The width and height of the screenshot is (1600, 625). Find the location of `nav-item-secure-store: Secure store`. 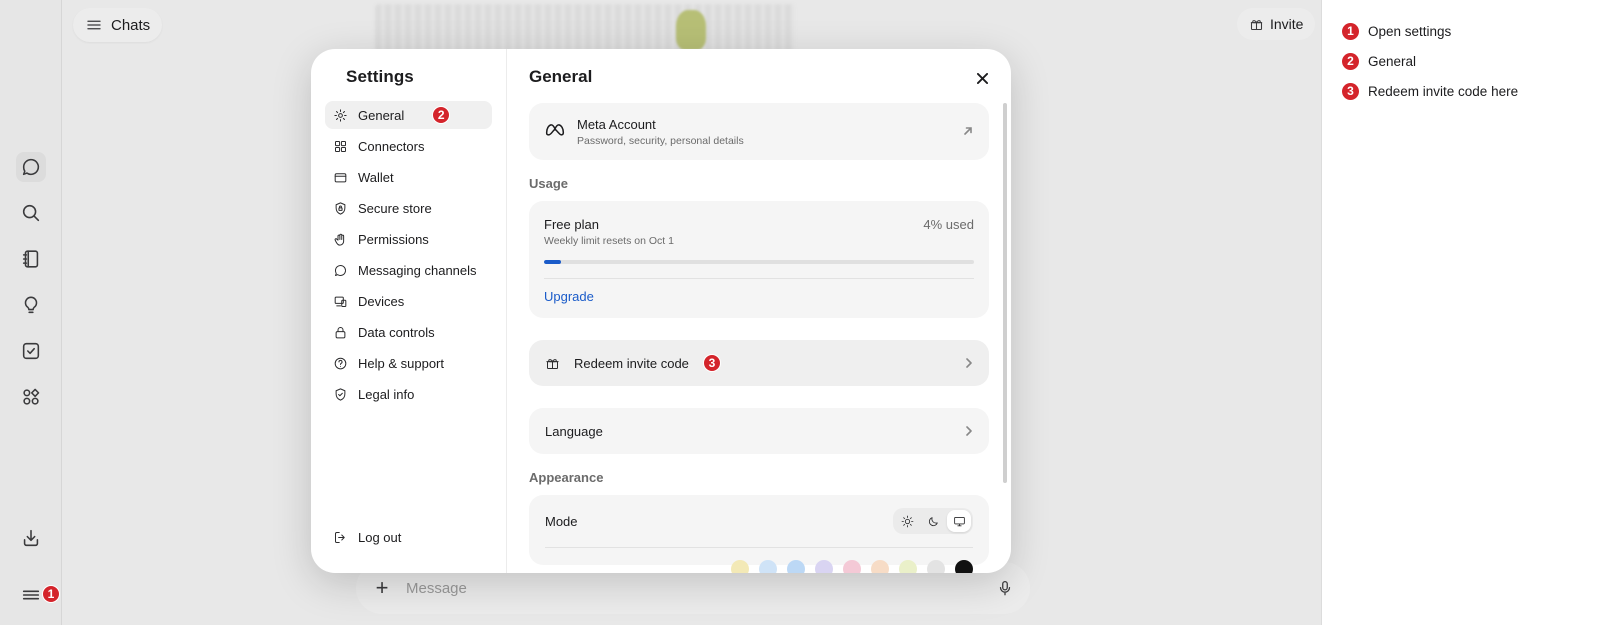

nav-item-secure-store: Secure store is located at coordinates (408, 208).